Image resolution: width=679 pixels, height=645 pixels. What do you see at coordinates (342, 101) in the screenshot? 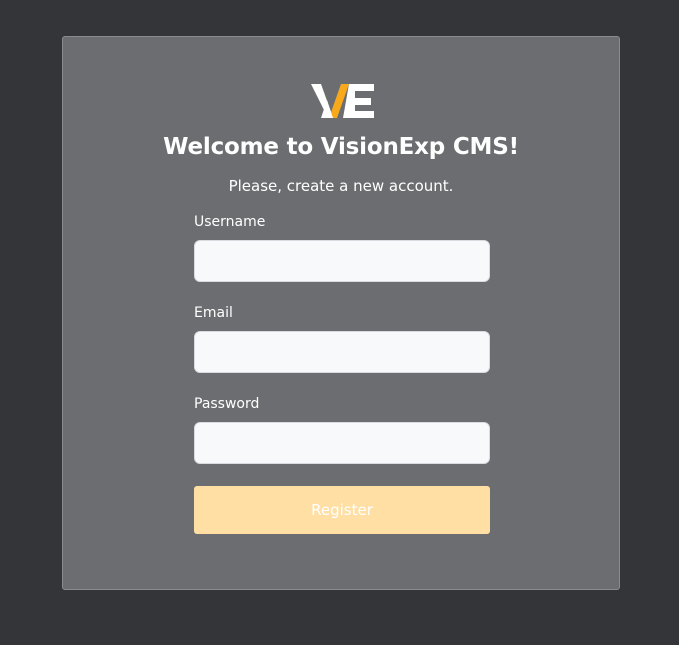
I see `visionexp-logo-icon` at bounding box center [342, 101].